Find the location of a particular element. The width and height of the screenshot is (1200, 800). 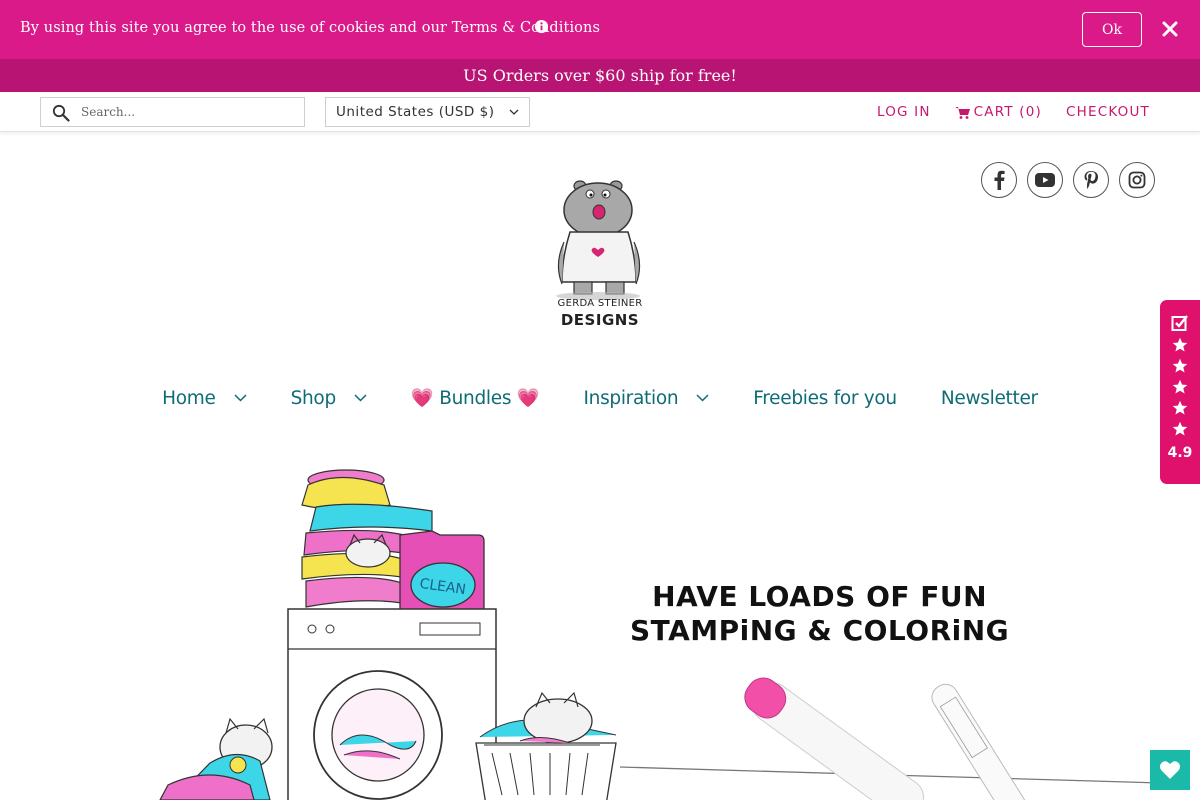

close-icon is located at coordinates (1170, 29).